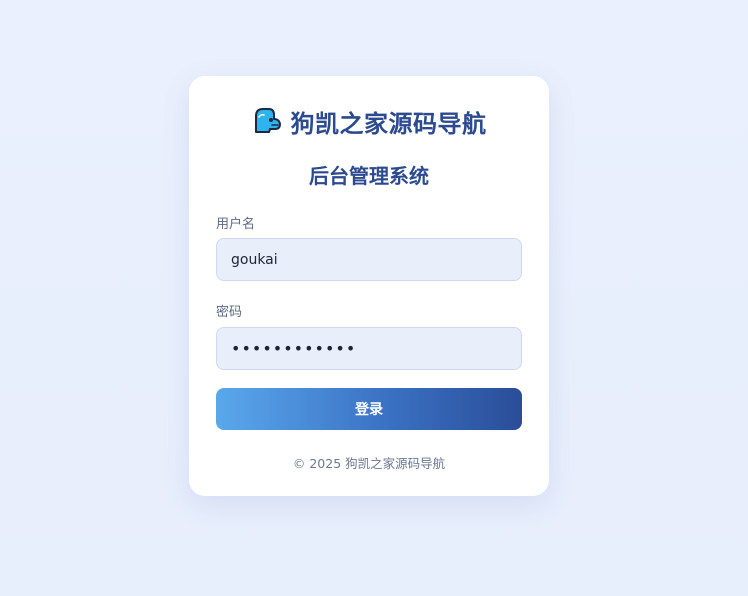  What do you see at coordinates (388, 123) in the screenshot?
I see `brand-title: 狗凯之家源码导航` at bounding box center [388, 123].